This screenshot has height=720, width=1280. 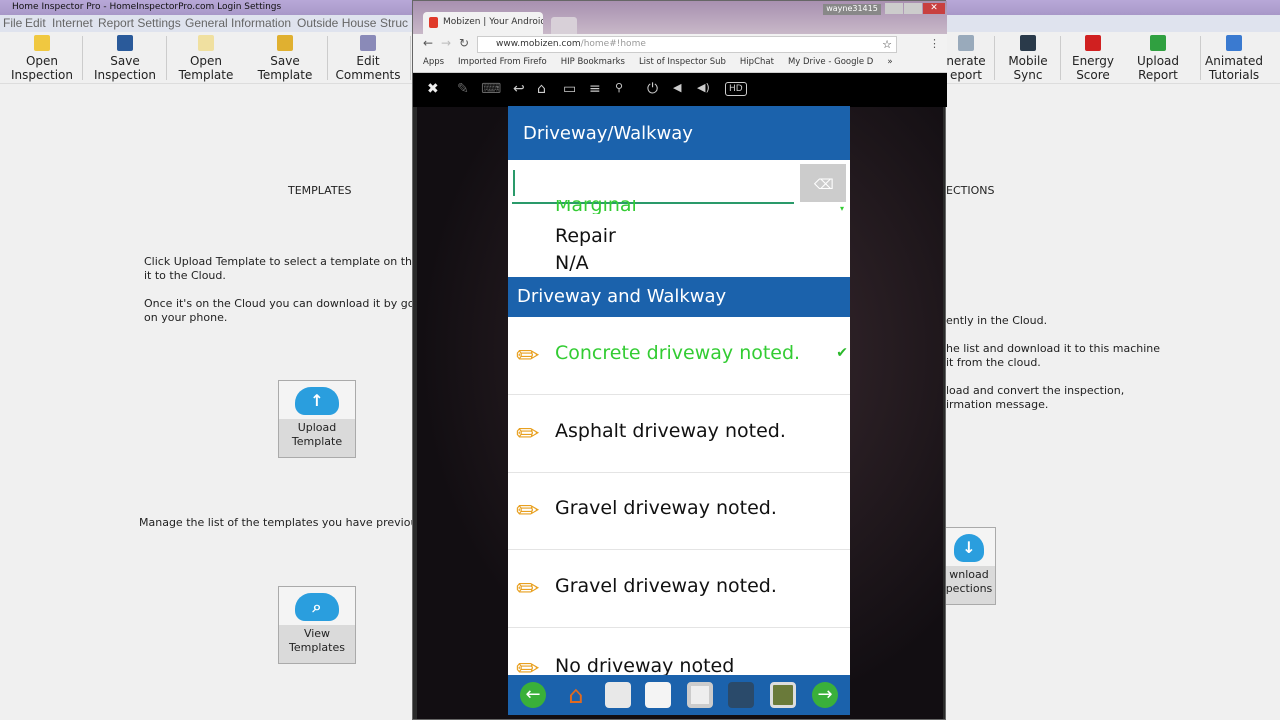 What do you see at coordinates (645, 666) in the screenshot?
I see `comment-text: No driveway noted` at bounding box center [645, 666].